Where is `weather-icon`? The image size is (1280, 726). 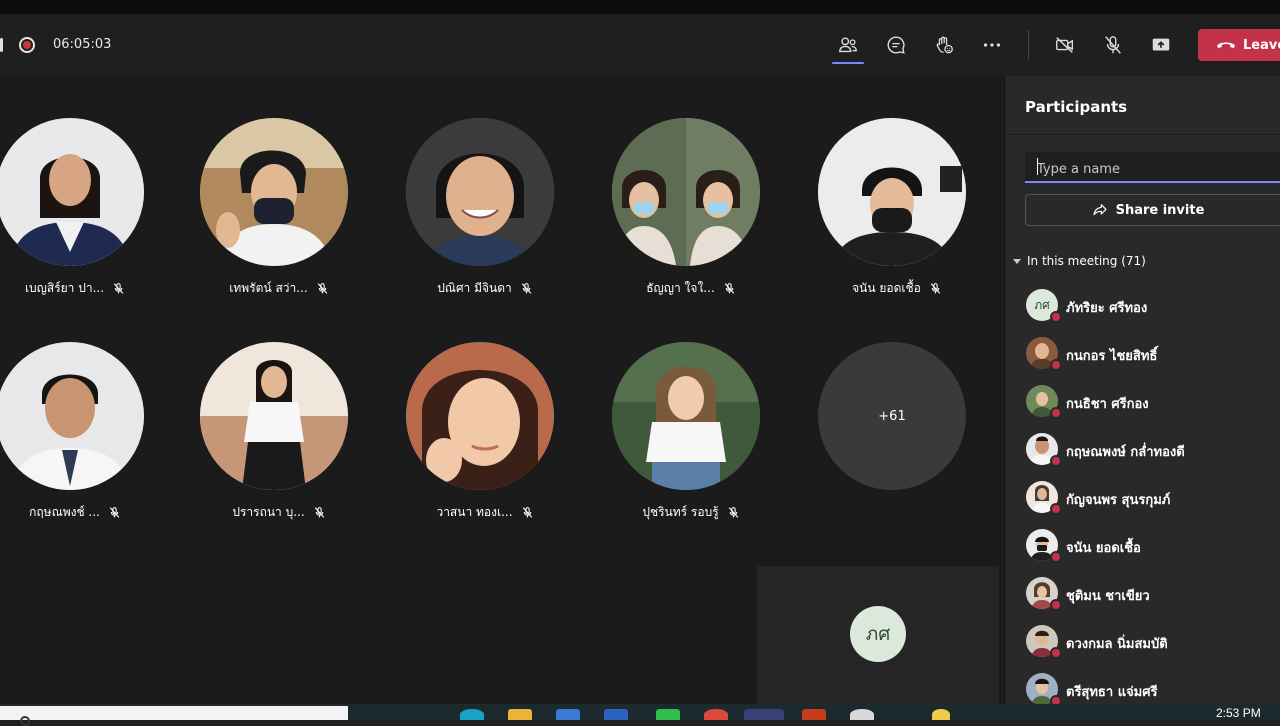
weather-icon is located at coordinates (941, 714).